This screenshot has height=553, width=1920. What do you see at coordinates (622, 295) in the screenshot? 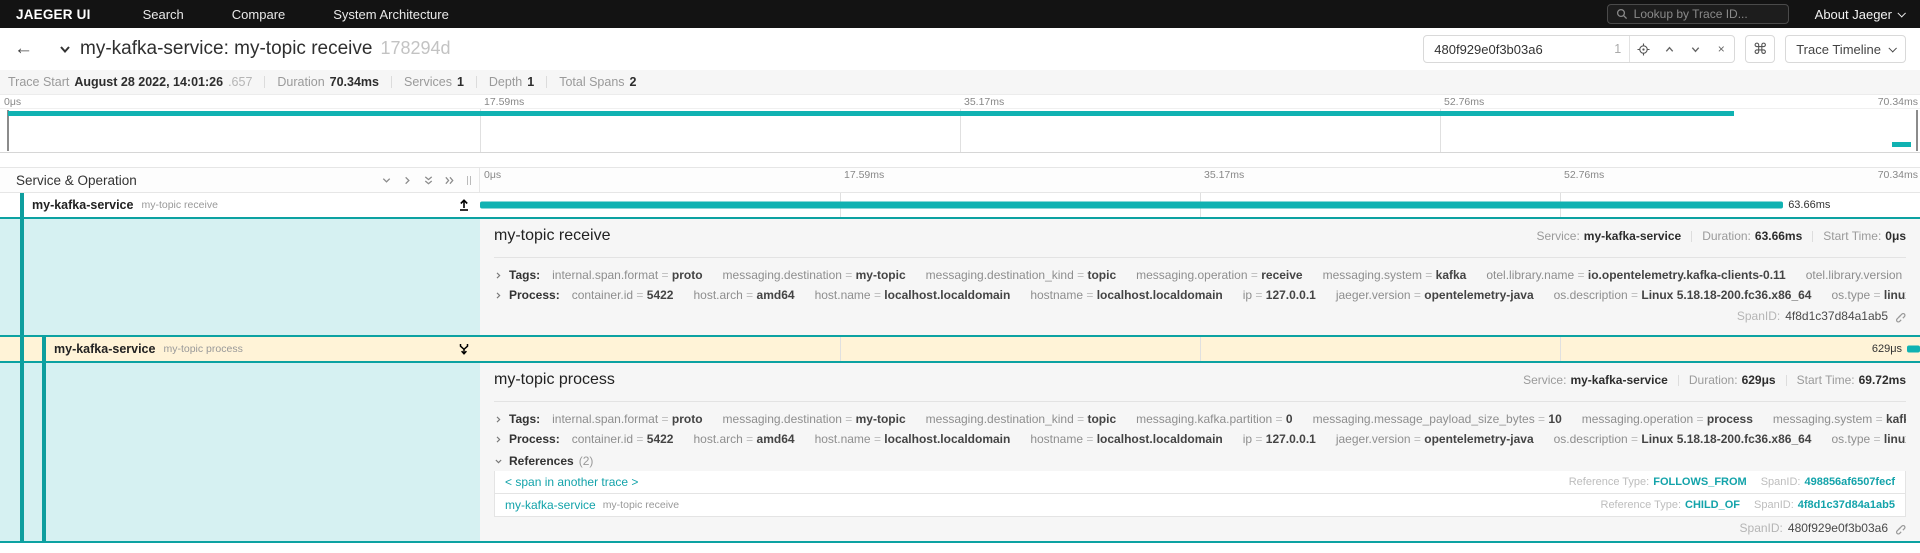
I see `key-value-item: container.id = 5422` at bounding box center [622, 295].